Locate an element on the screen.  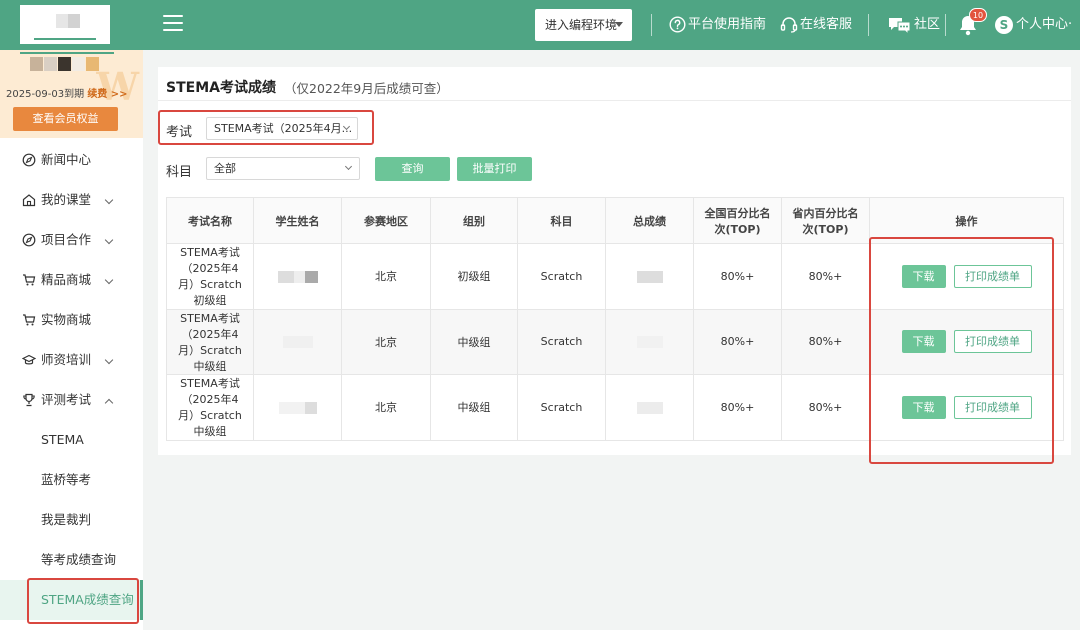
enter-coding-environment-label: 进入编程环境 is located at coordinates (581, 25).